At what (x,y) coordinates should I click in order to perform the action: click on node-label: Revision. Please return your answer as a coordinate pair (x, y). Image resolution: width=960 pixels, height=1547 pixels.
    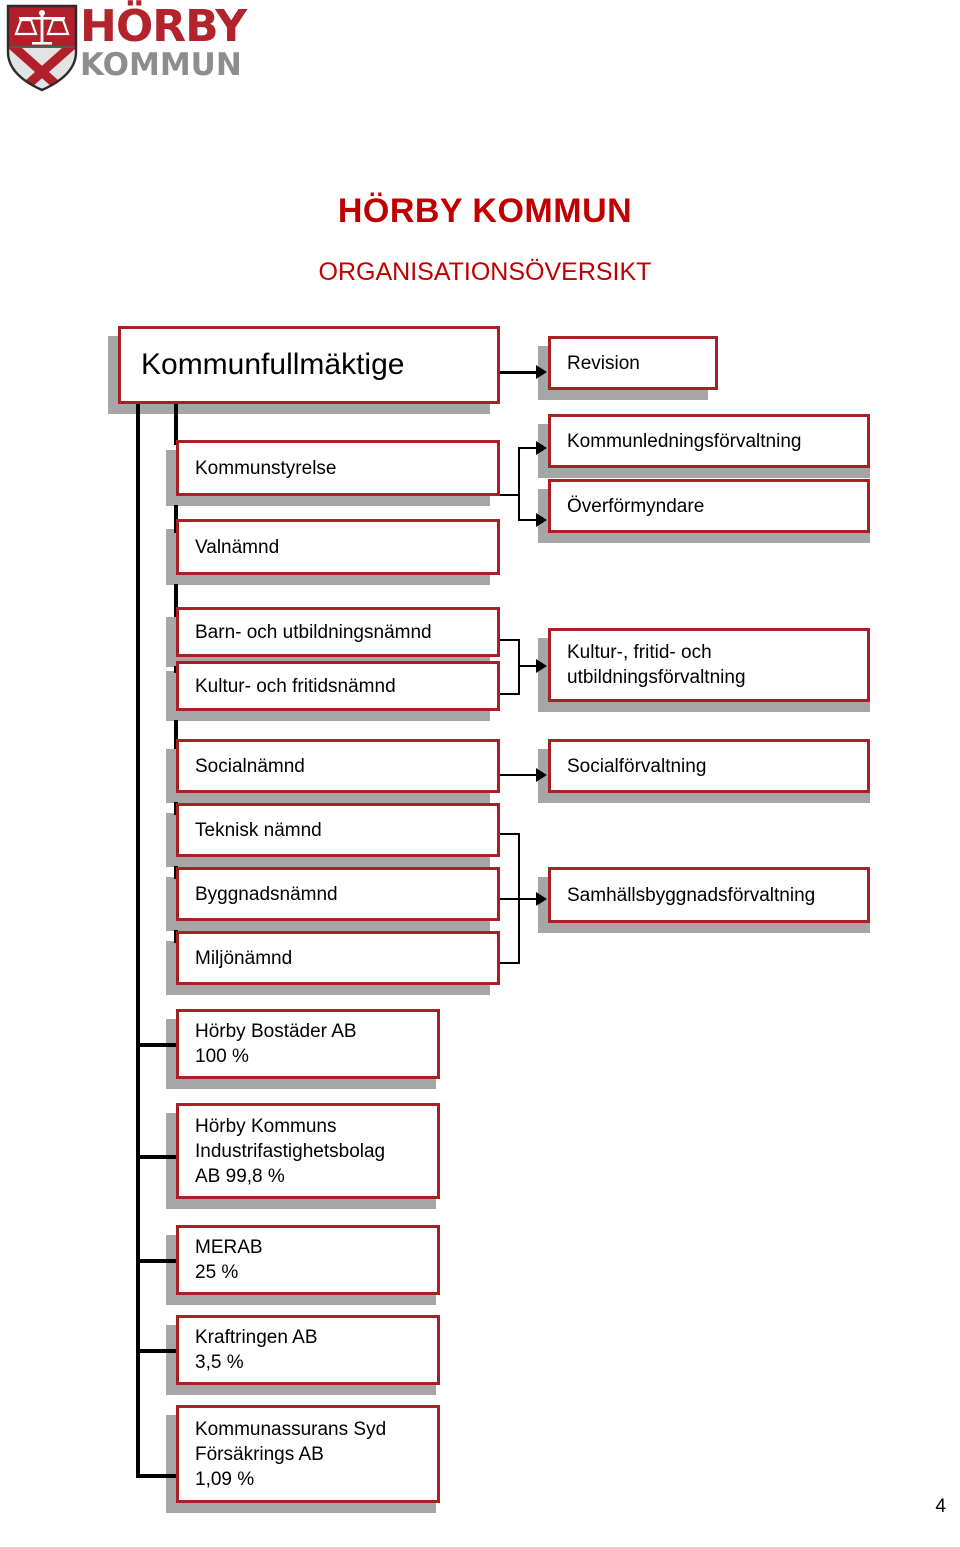
    Looking at the image, I should click on (603, 363).